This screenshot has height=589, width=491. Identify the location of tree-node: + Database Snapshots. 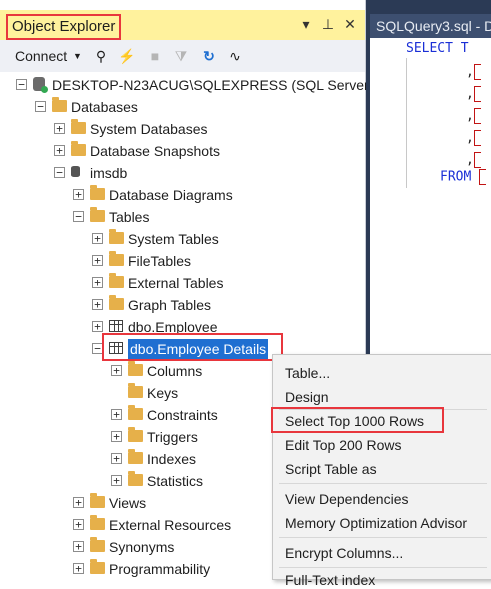
(181, 151).